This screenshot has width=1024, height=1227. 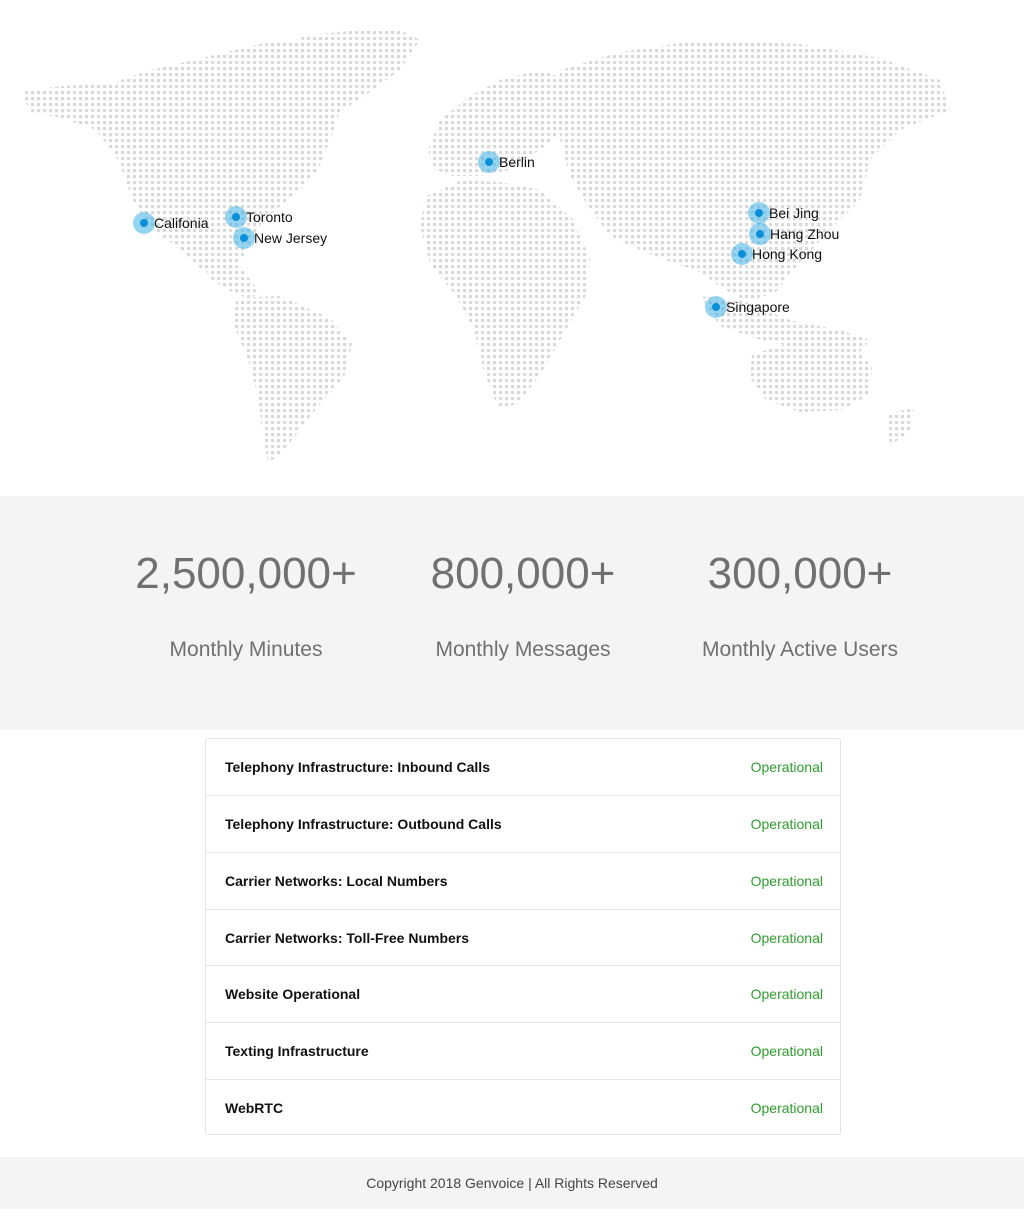 I want to click on location-marker: Hong Kong, so click(x=776, y=254).